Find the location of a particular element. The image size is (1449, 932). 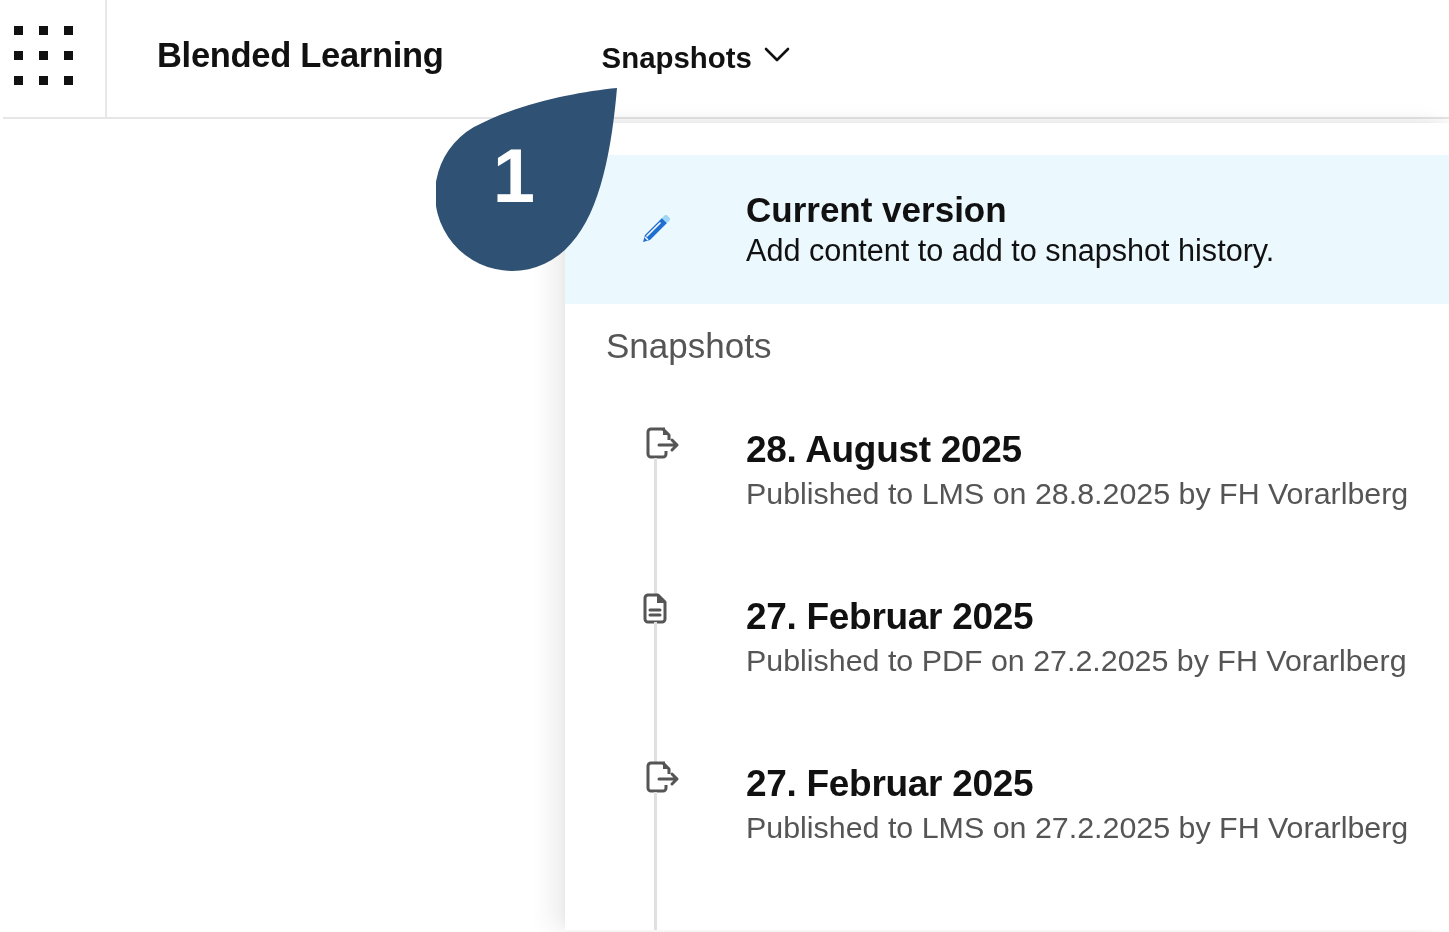

current-version-description: Add content to add to snapshot history. is located at coordinates (1010, 250).